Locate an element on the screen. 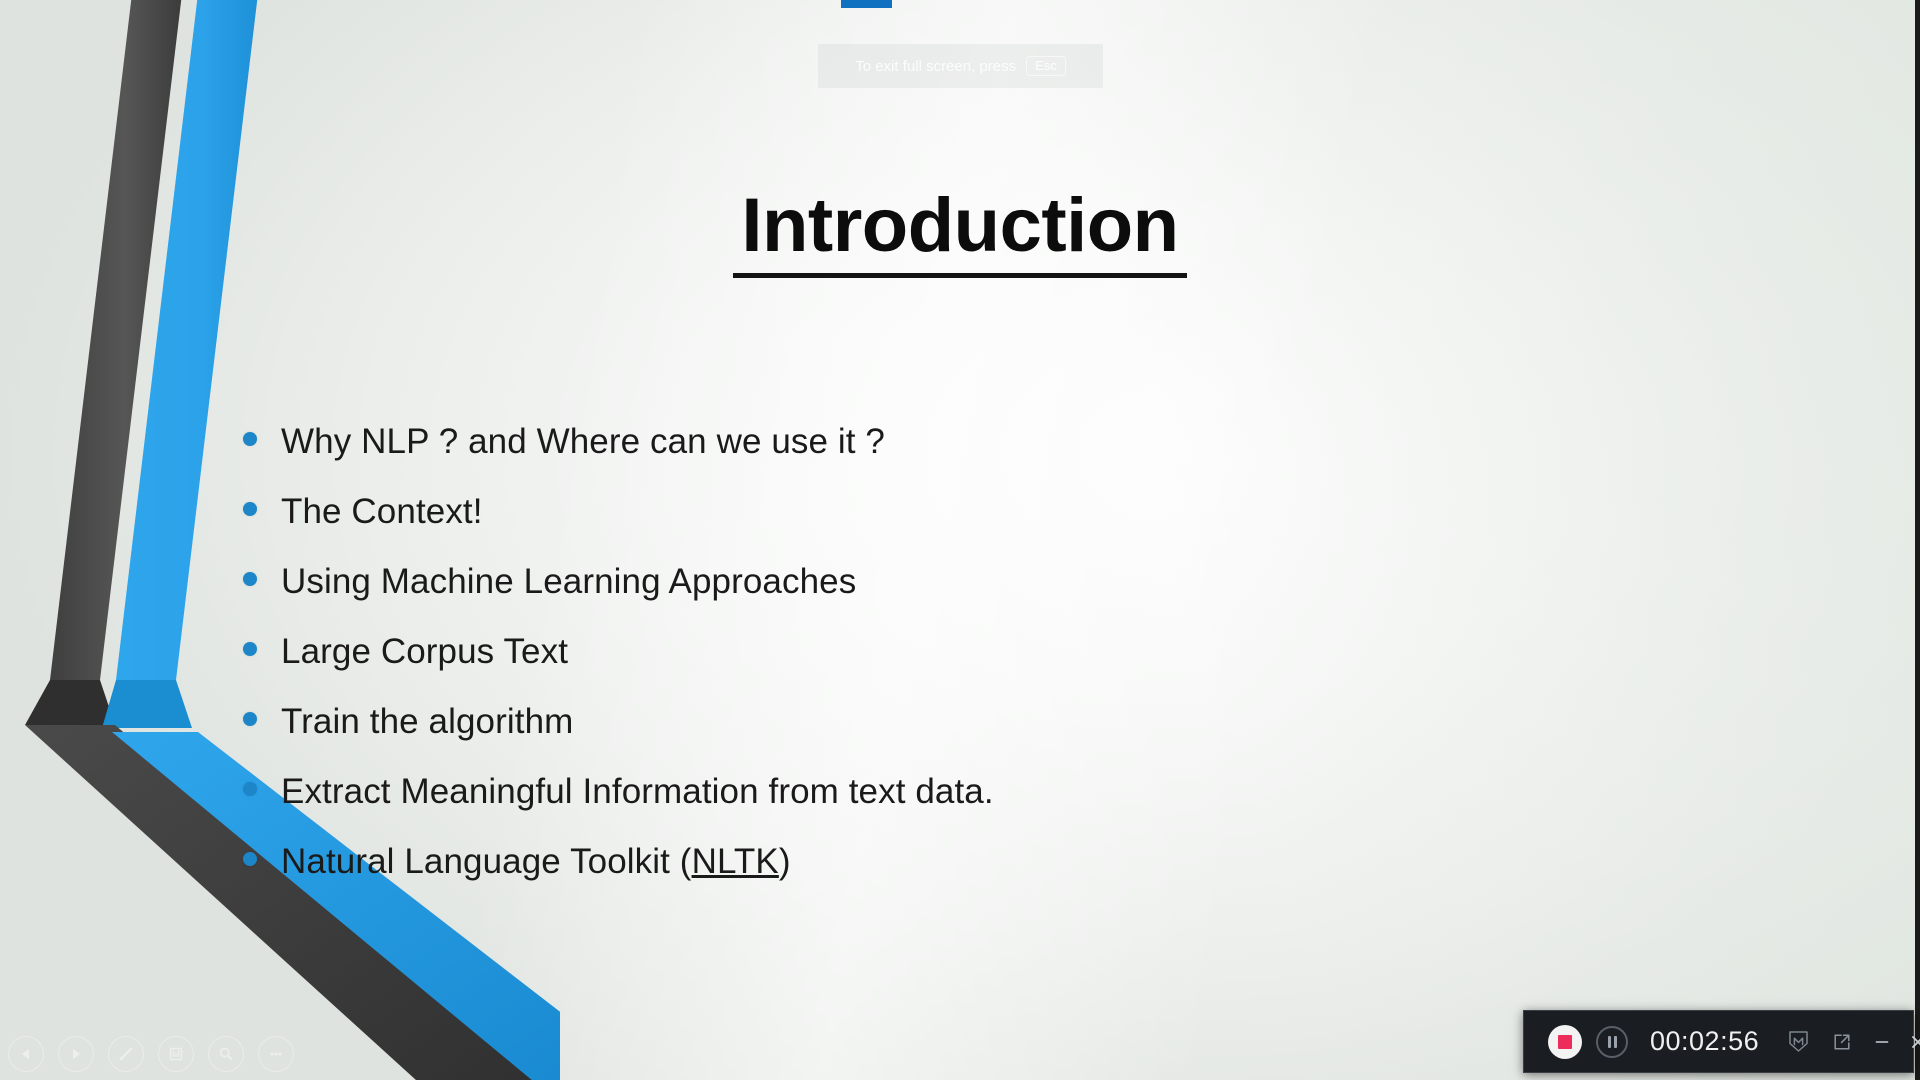 This screenshot has height=1080, width=1920. stop-square-icon is located at coordinates (1565, 1041).